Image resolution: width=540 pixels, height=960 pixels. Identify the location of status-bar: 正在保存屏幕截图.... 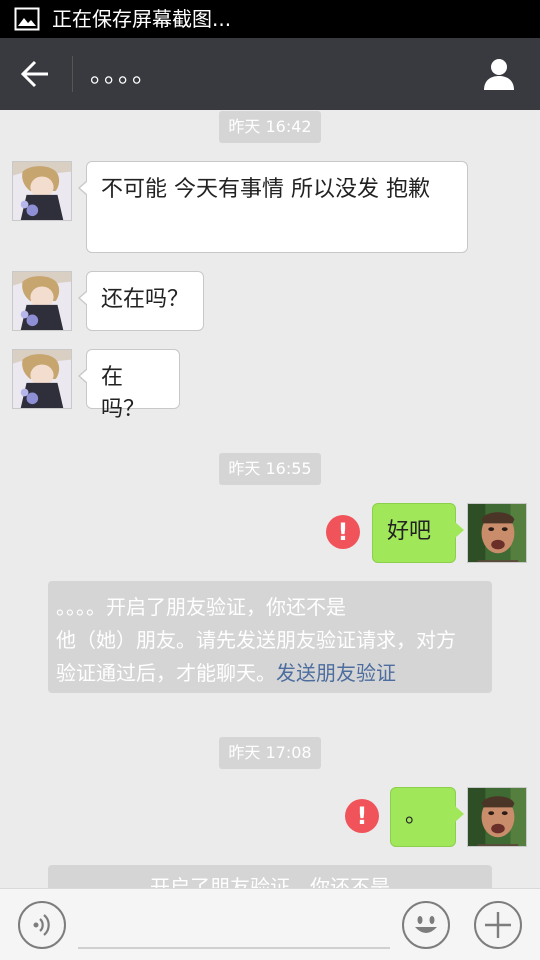
(270, 19).